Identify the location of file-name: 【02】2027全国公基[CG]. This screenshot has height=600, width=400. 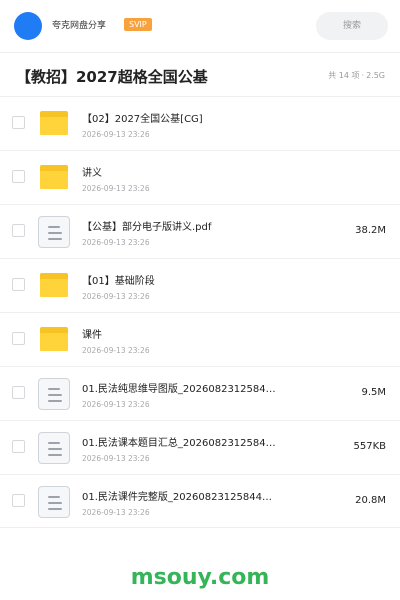
(142, 119).